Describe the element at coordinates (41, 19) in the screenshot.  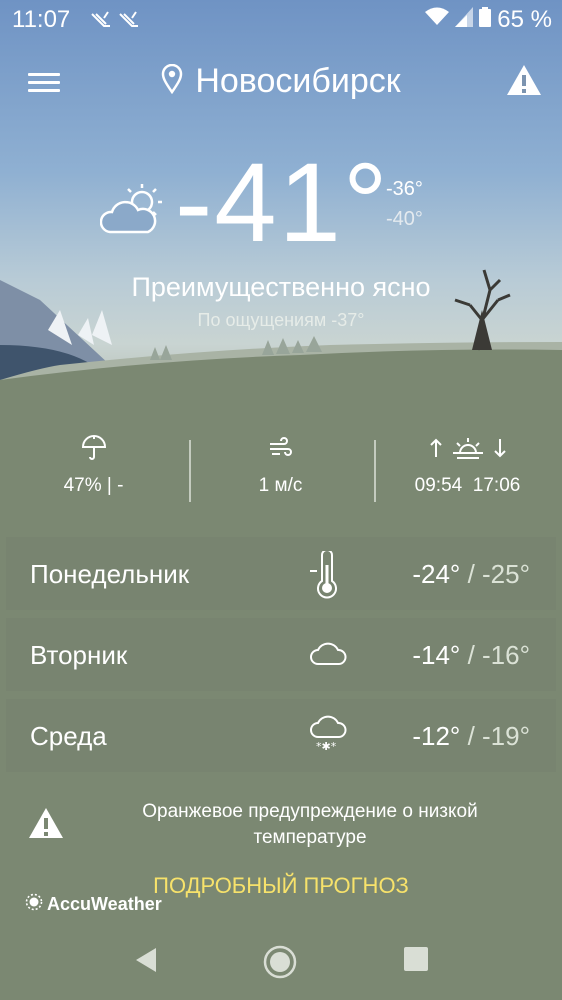
I see `status-time: 11:07` at that location.